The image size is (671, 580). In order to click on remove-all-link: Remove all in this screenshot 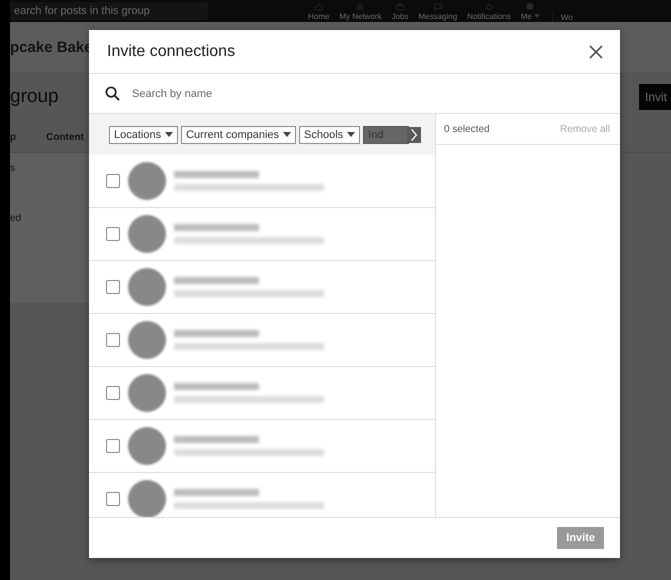, I will do `click(585, 129)`.